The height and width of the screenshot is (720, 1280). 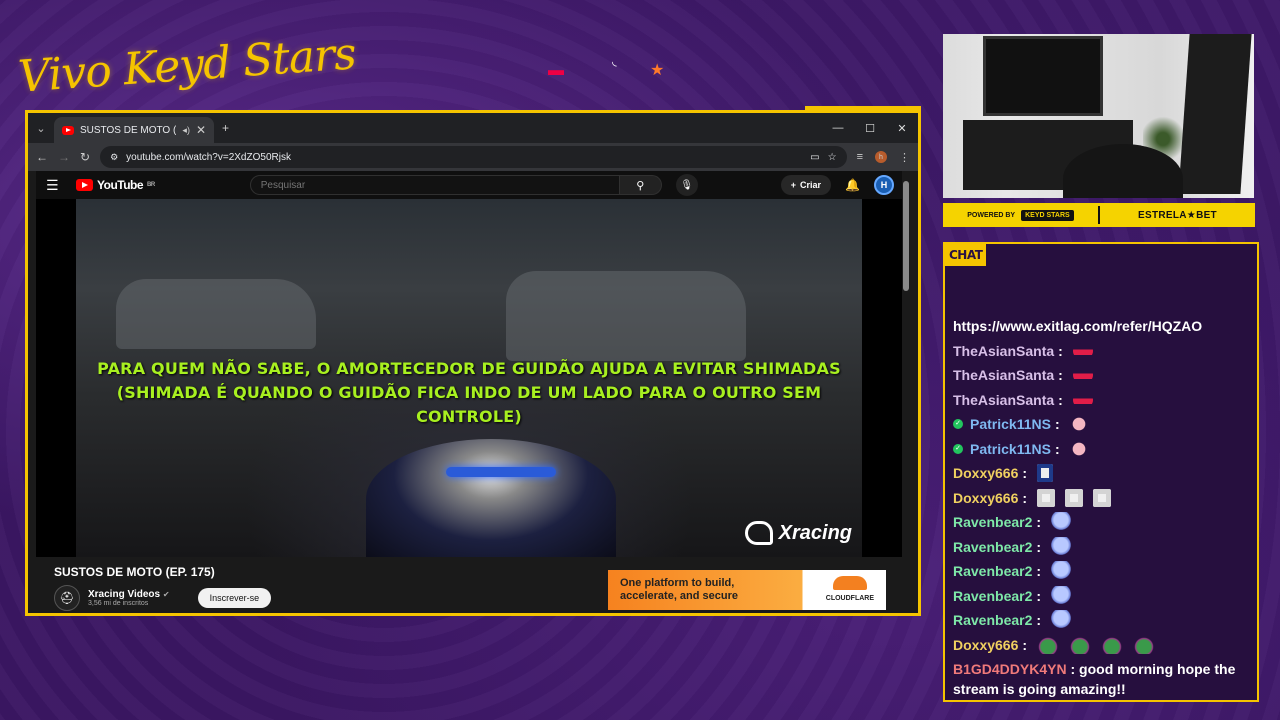 What do you see at coordinates (67, 598) in the screenshot?
I see `channel-avatar: ⛑` at bounding box center [67, 598].